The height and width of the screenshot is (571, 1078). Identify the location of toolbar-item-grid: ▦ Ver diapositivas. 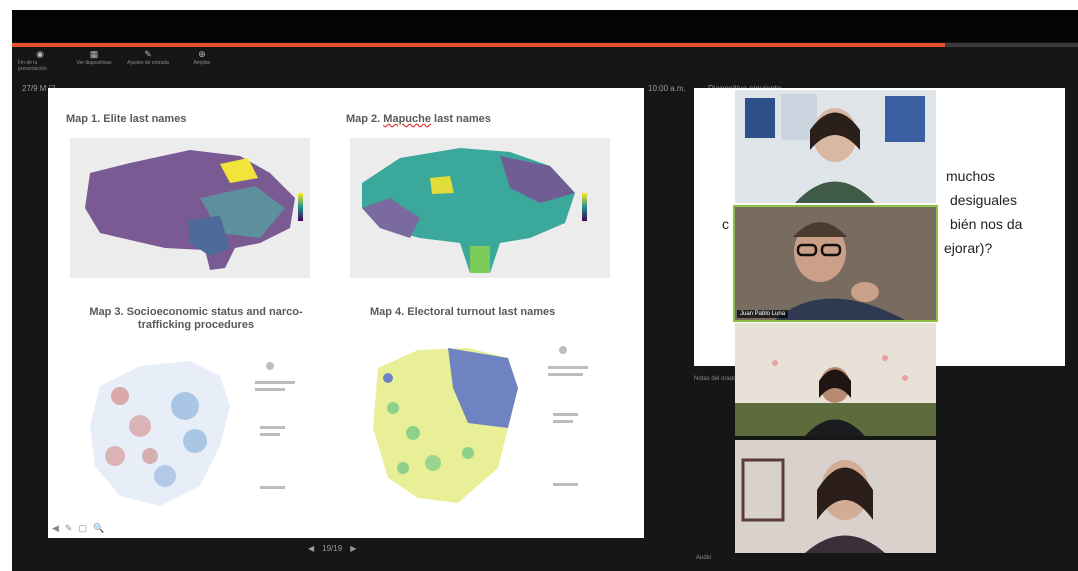
(94, 62).